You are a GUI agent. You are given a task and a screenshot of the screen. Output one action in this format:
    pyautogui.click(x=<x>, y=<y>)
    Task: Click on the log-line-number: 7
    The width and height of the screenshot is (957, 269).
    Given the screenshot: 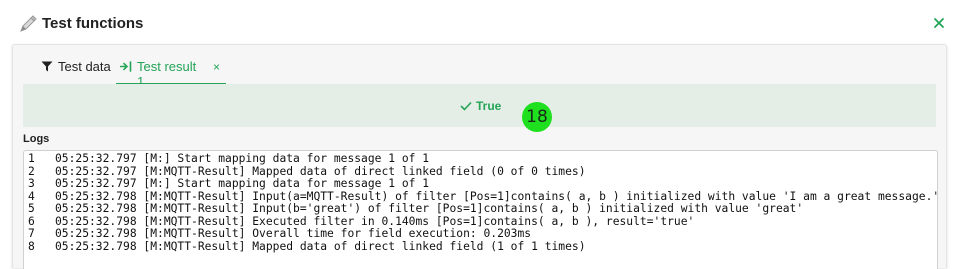 What is the action you would take?
    pyautogui.click(x=31, y=233)
    